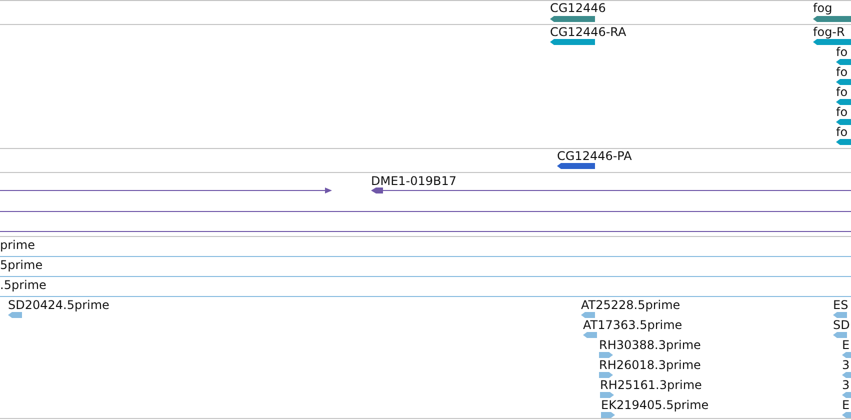  Describe the element at coordinates (841, 325) in the screenshot. I see `feature-label: SD` at that location.